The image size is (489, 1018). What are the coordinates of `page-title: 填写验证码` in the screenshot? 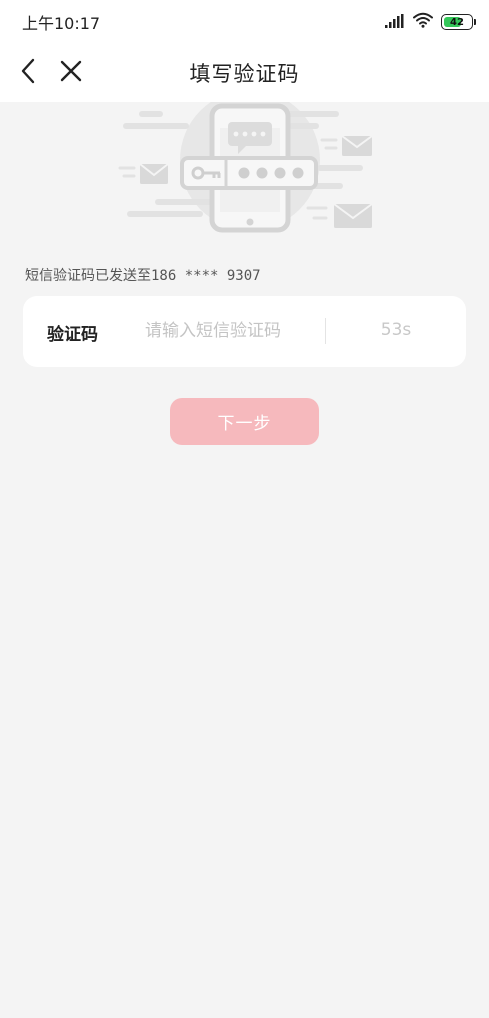 It's located at (244, 74).